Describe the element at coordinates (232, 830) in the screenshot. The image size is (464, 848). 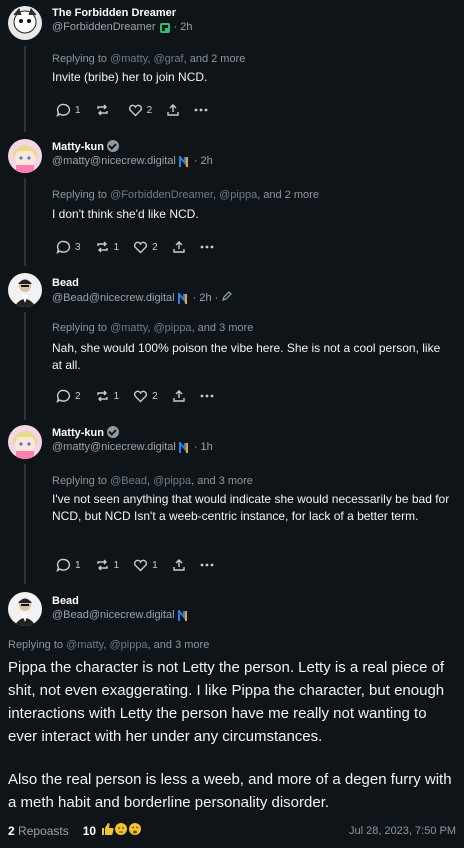
I see `post-stats: 2 Repoasts 10 Jul 28, 2023, 7:50 PM` at that location.